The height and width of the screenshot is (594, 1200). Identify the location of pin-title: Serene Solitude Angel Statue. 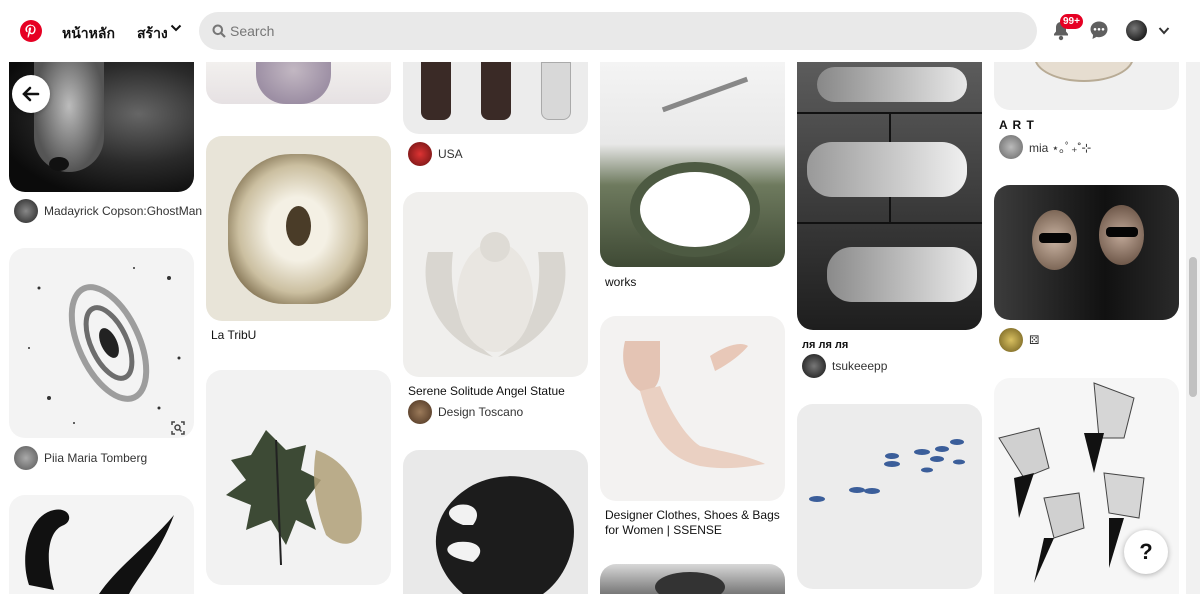
(486, 391).